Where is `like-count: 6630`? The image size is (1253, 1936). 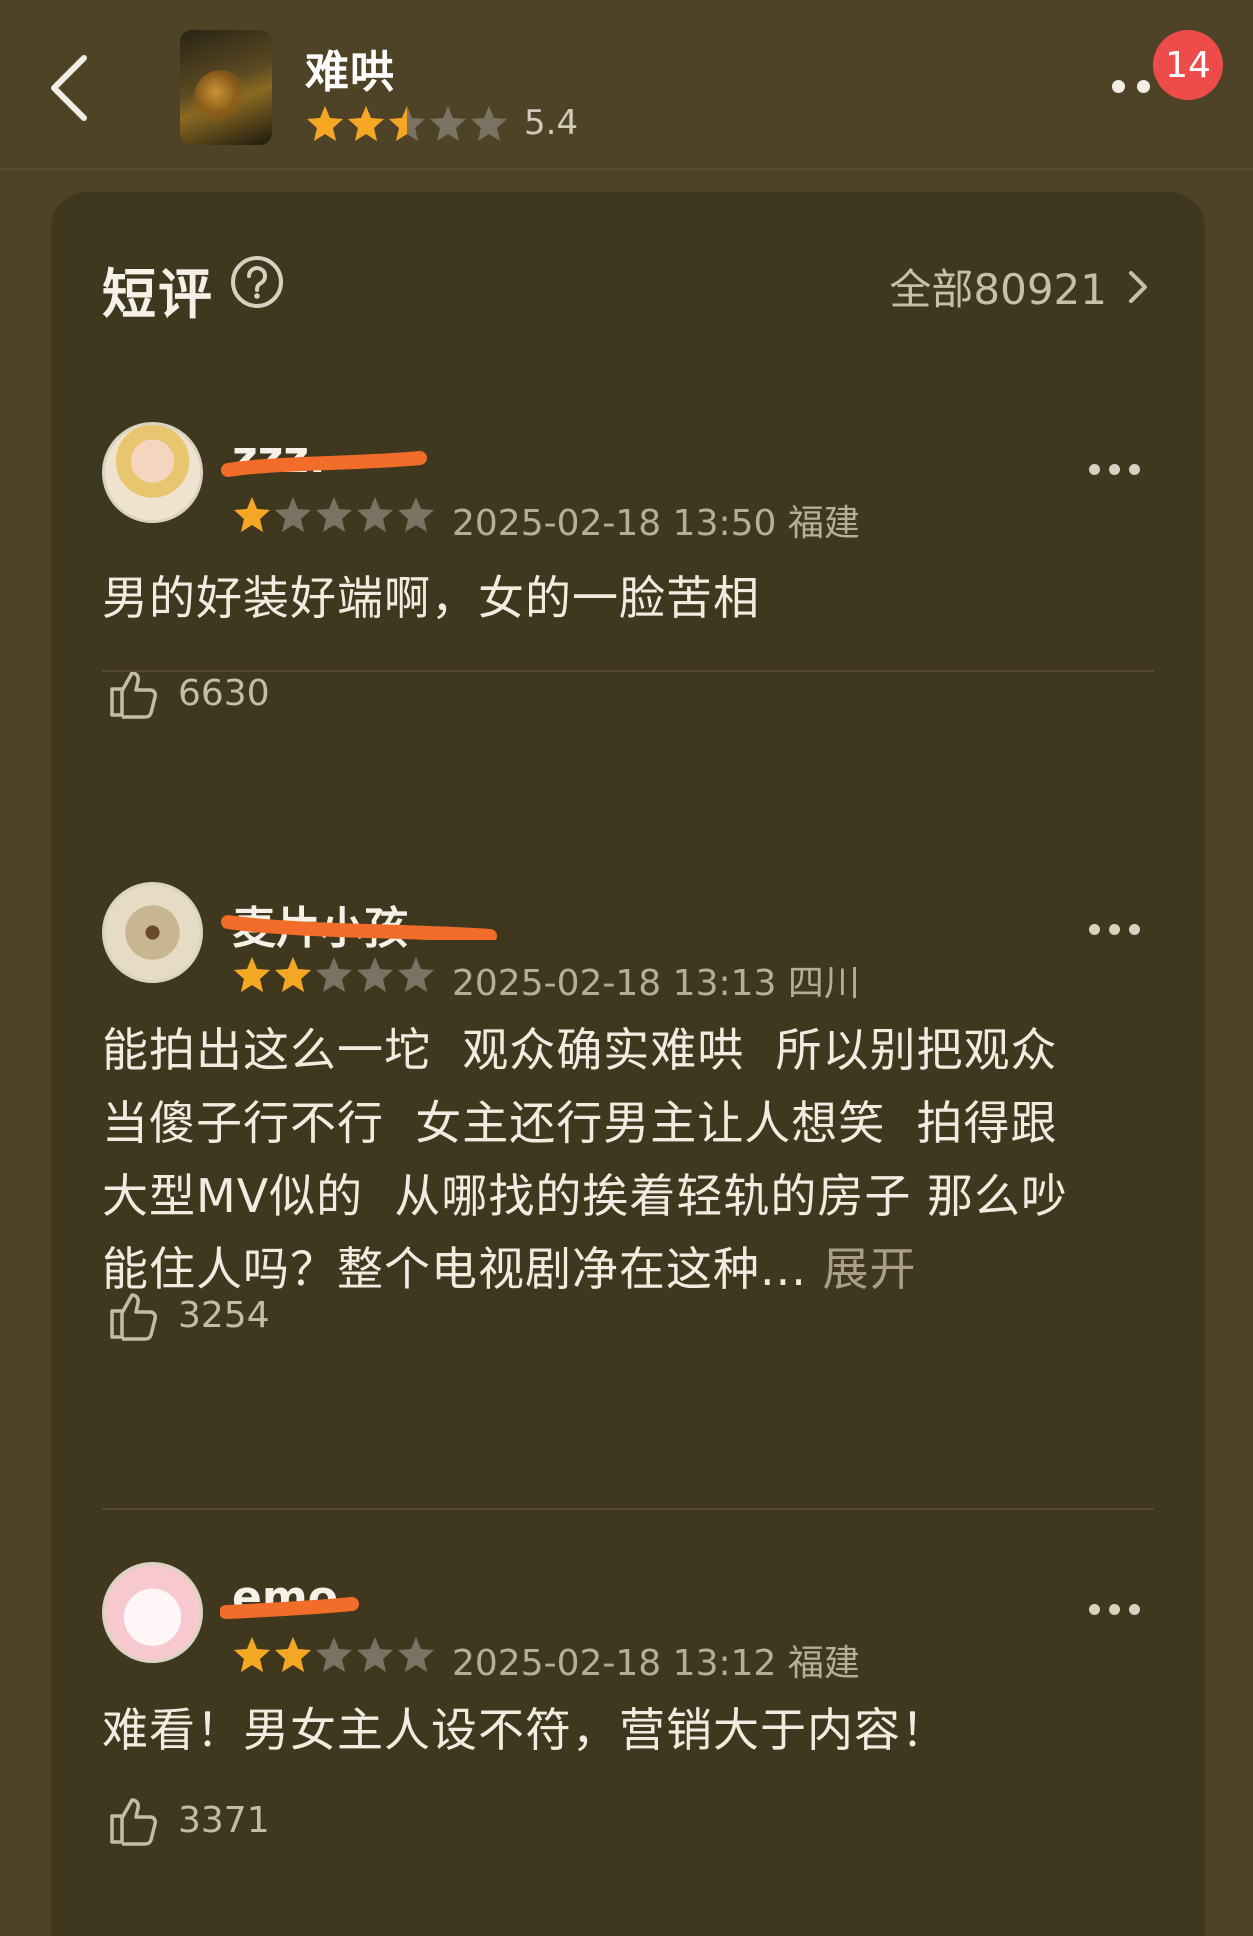 like-count: 6630 is located at coordinates (224, 693).